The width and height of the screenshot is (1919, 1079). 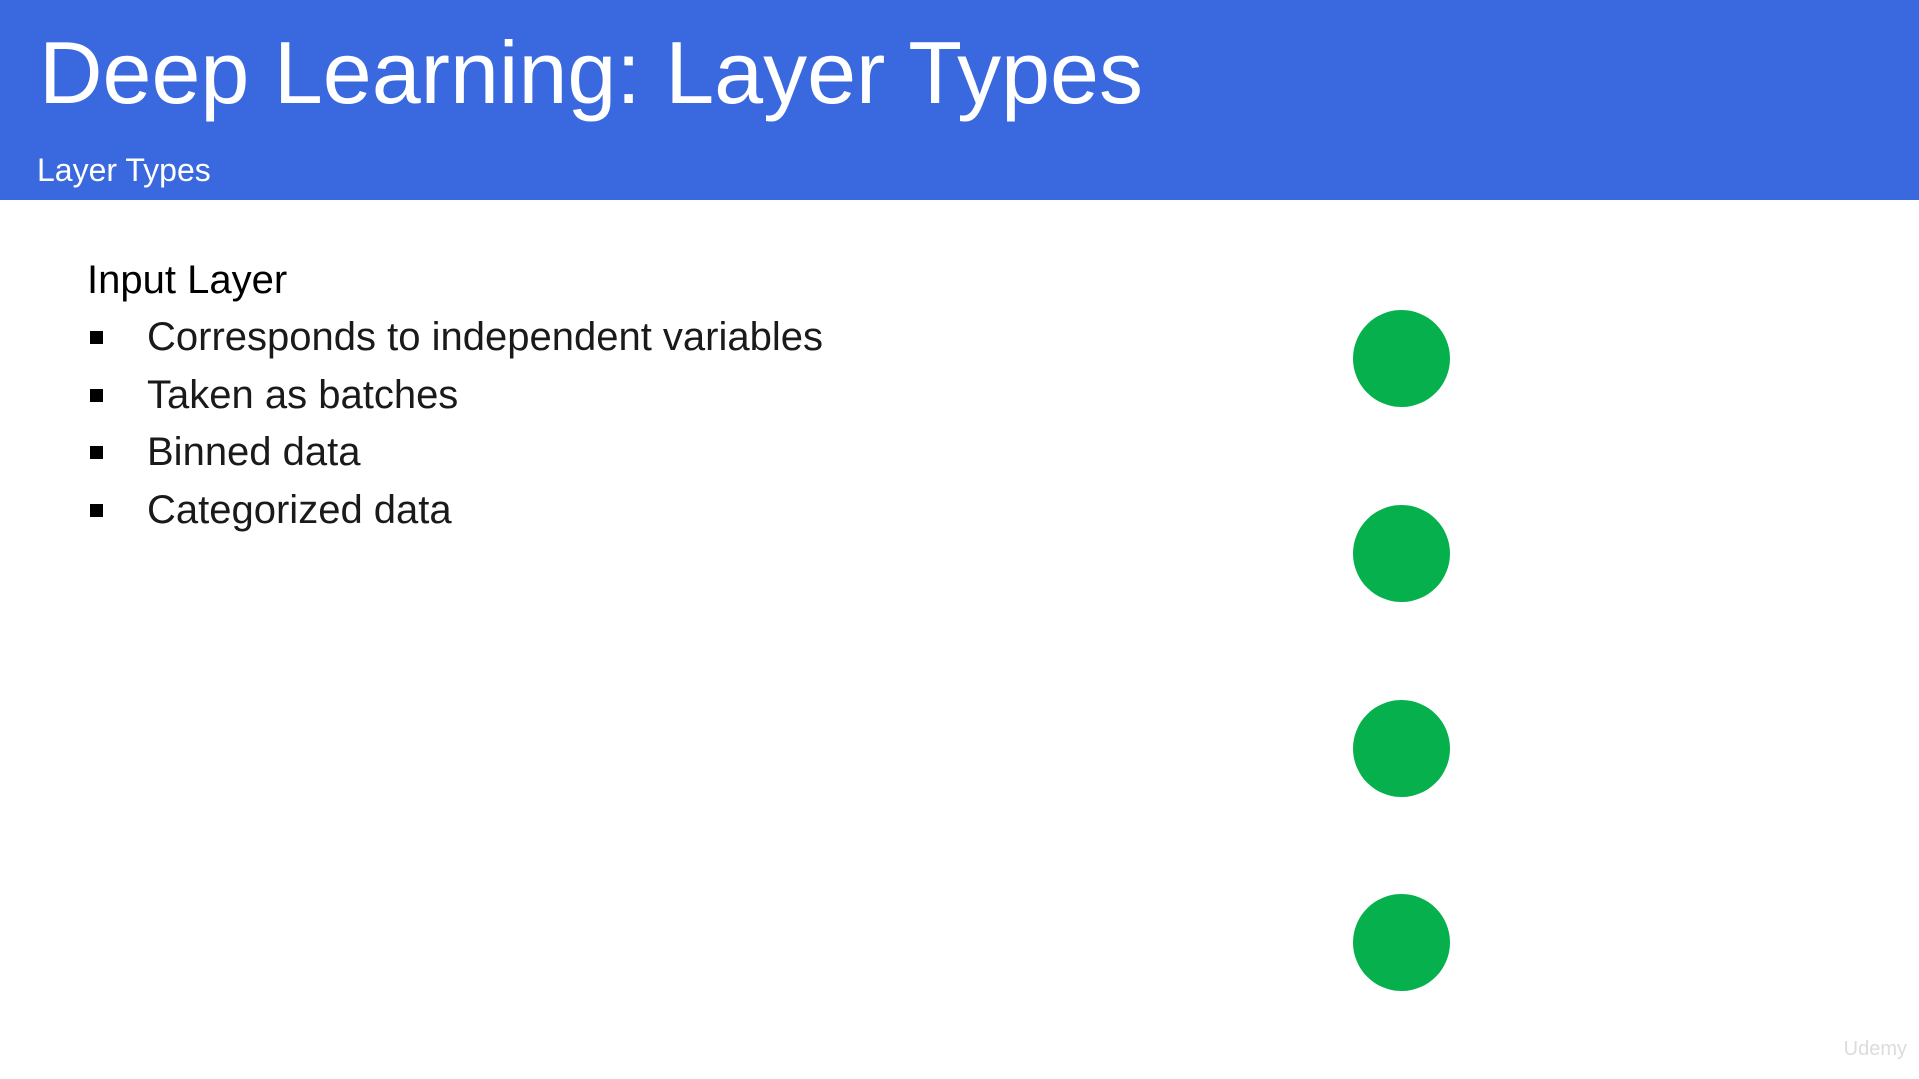 I want to click on bullet-item: Taken as batches, so click(x=662, y=396).